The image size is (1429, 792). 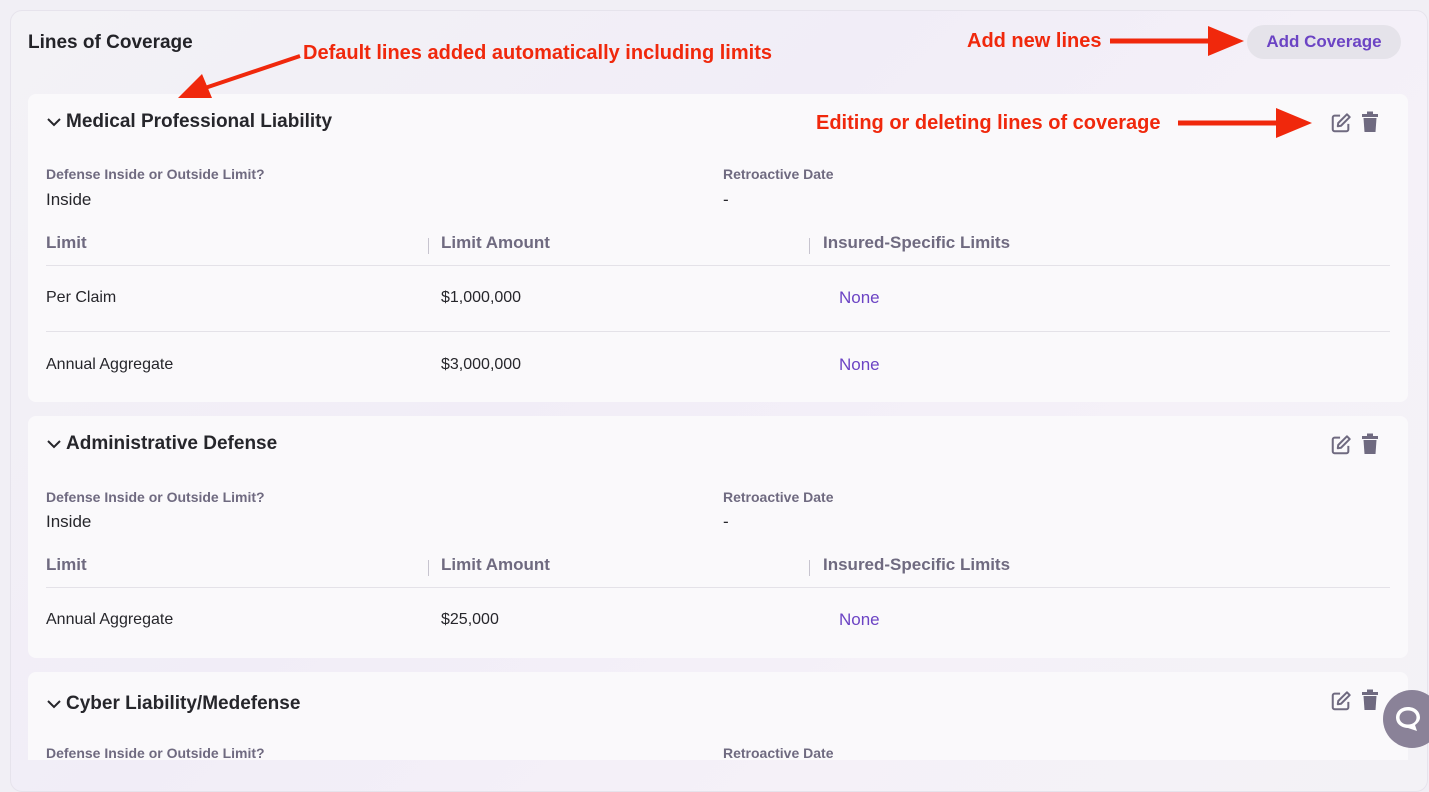 I want to click on add-coverage-button: Add Coverage, so click(x=1324, y=42).